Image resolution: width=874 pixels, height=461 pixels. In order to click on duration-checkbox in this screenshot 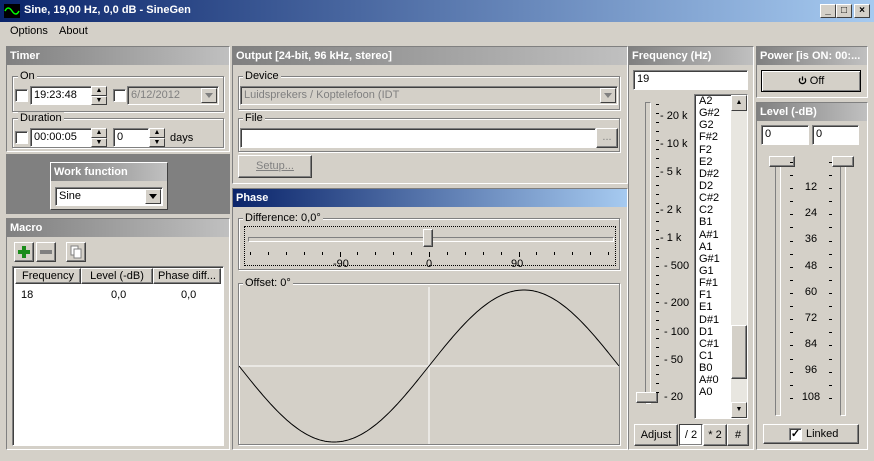, I will do `click(21, 137)`.